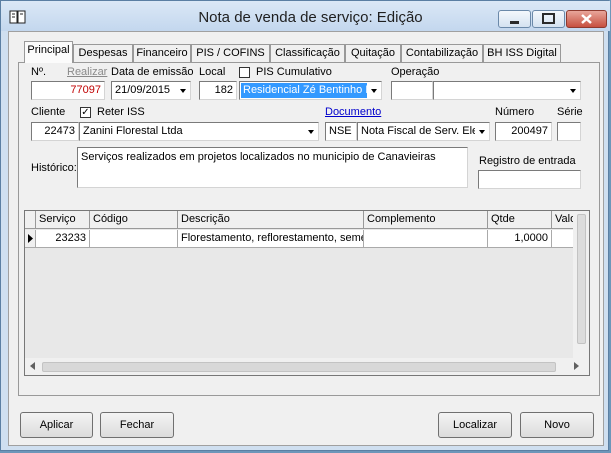  Describe the element at coordinates (520, 220) in the screenshot. I see `col-qtde: Qtde` at that location.